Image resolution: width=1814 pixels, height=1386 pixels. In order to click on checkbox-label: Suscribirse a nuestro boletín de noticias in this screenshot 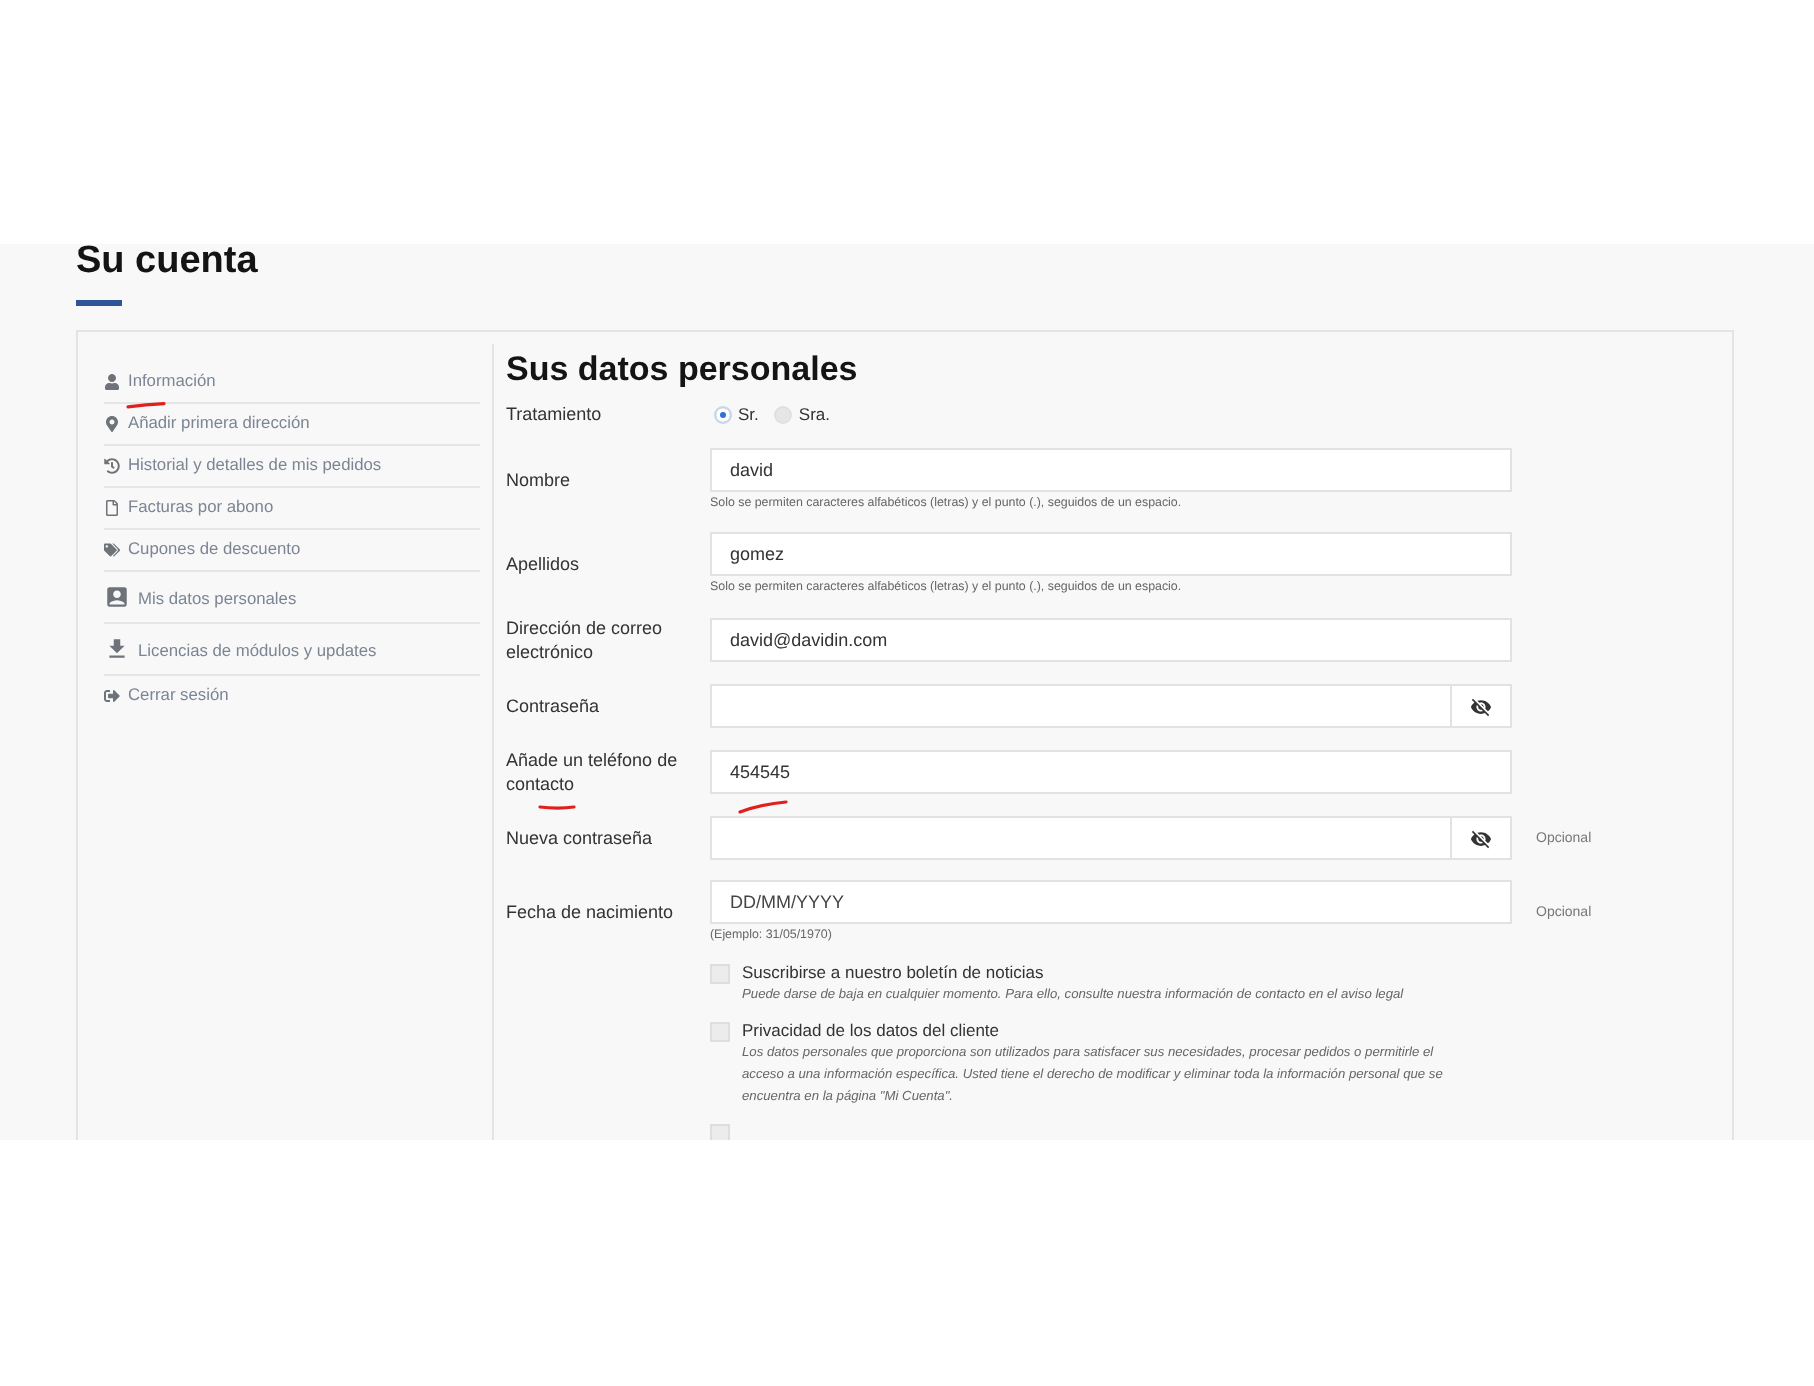, I will do `click(893, 973)`.